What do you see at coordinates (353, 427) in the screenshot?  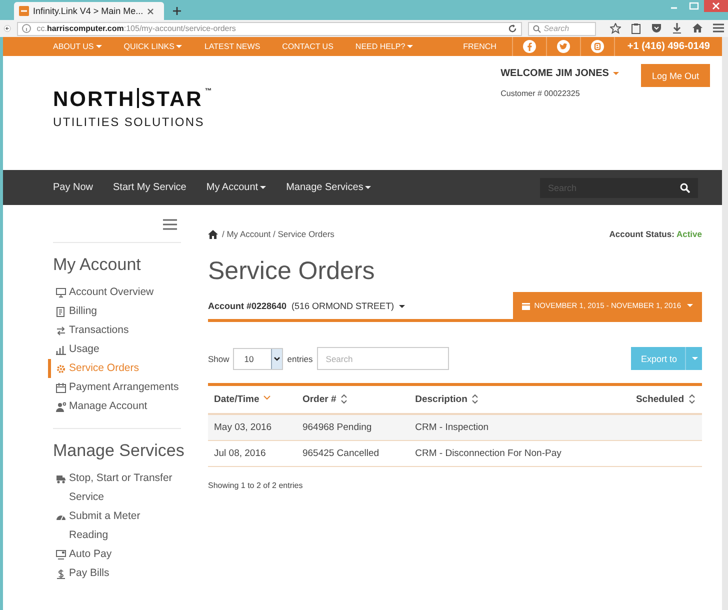 I see `table-cell: 964968 Pending` at bounding box center [353, 427].